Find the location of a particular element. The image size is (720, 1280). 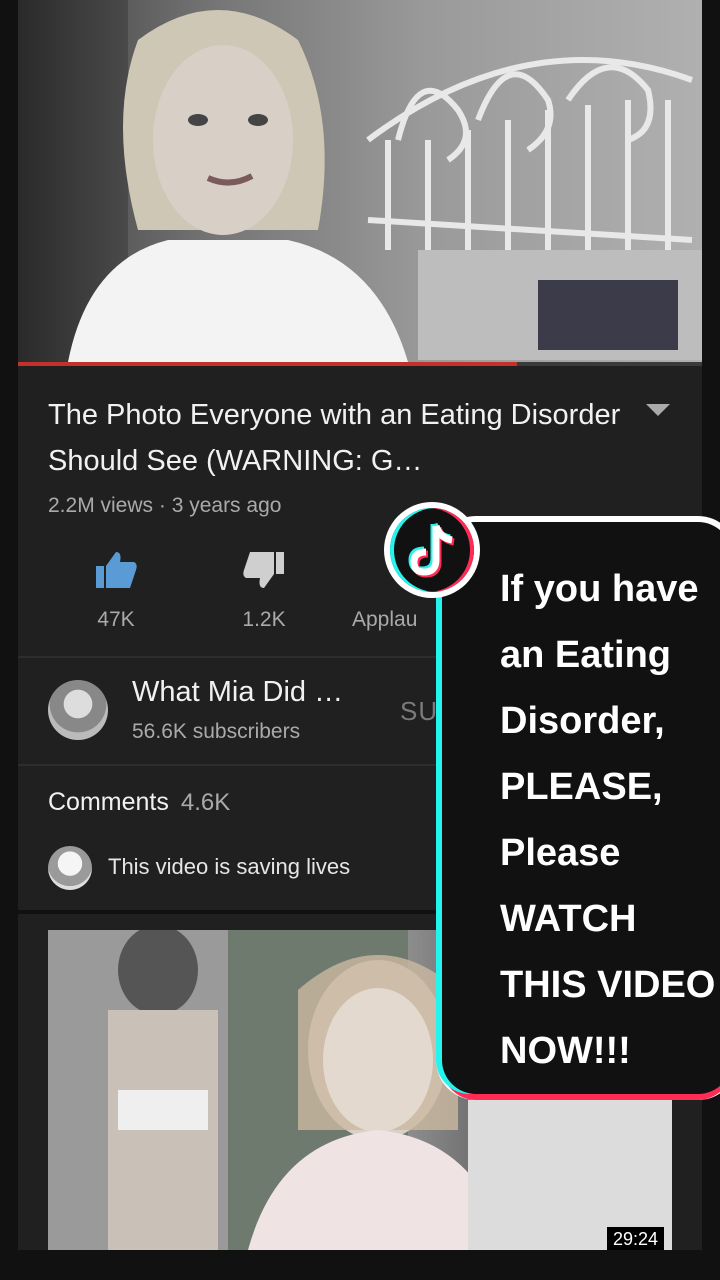

comments-header: Comments 4.6K is located at coordinates (139, 802).